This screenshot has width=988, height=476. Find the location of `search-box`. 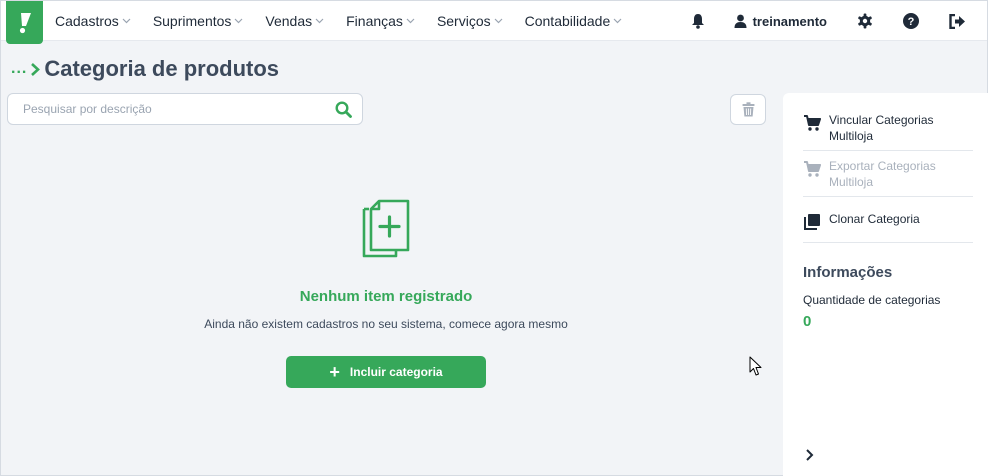

search-box is located at coordinates (185, 109).